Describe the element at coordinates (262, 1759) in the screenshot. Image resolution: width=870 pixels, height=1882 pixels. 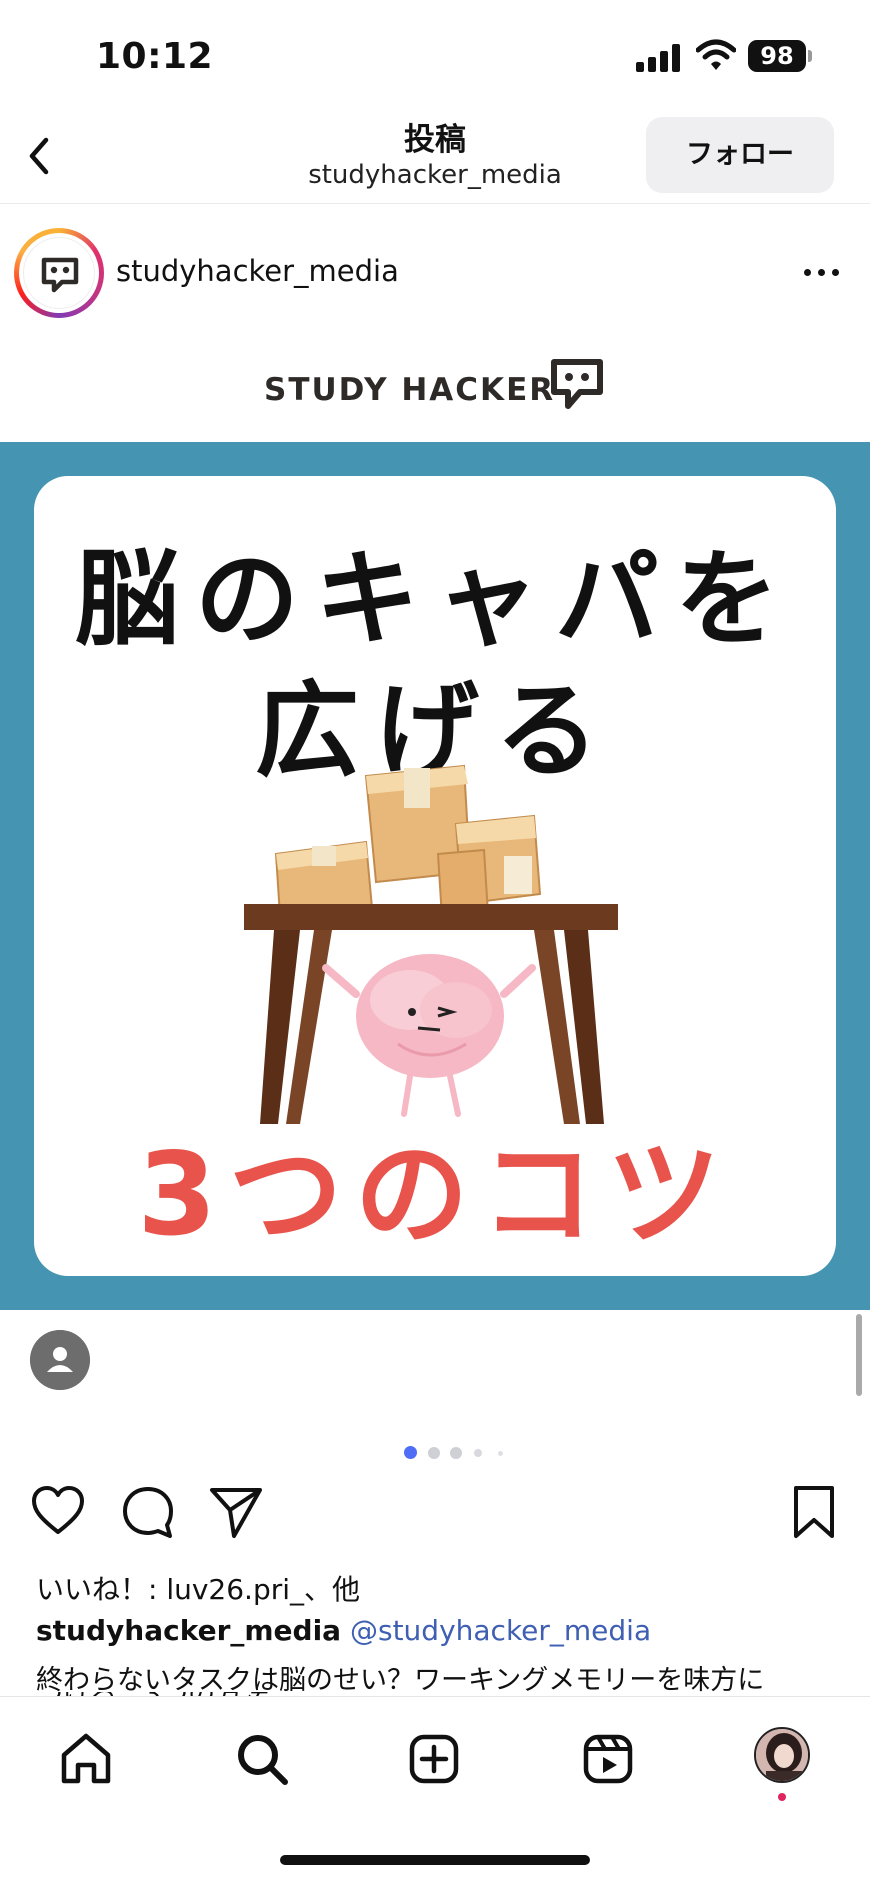
I see `search-icon` at that location.